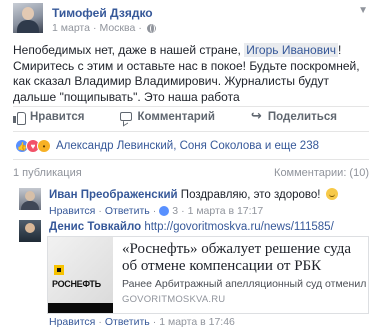 This screenshot has width=382, height=327. What do you see at coordinates (238, 227) in the screenshot?
I see `comment-url-link: http://govoritmoskva.ru/news/111585/` at bounding box center [238, 227].